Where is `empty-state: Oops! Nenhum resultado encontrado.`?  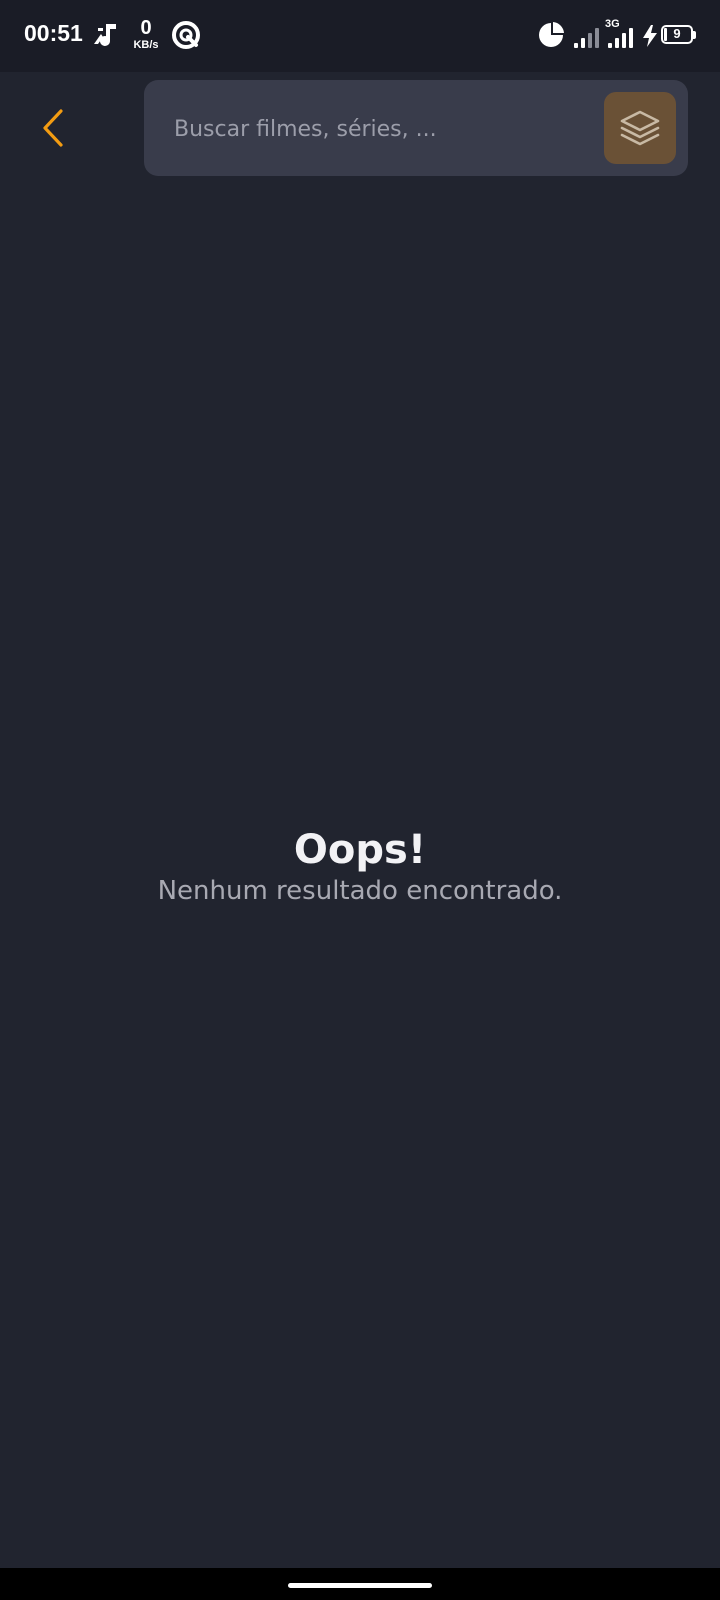 empty-state: Oops! Nenhum resultado encontrado. is located at coordinates (360, 866).